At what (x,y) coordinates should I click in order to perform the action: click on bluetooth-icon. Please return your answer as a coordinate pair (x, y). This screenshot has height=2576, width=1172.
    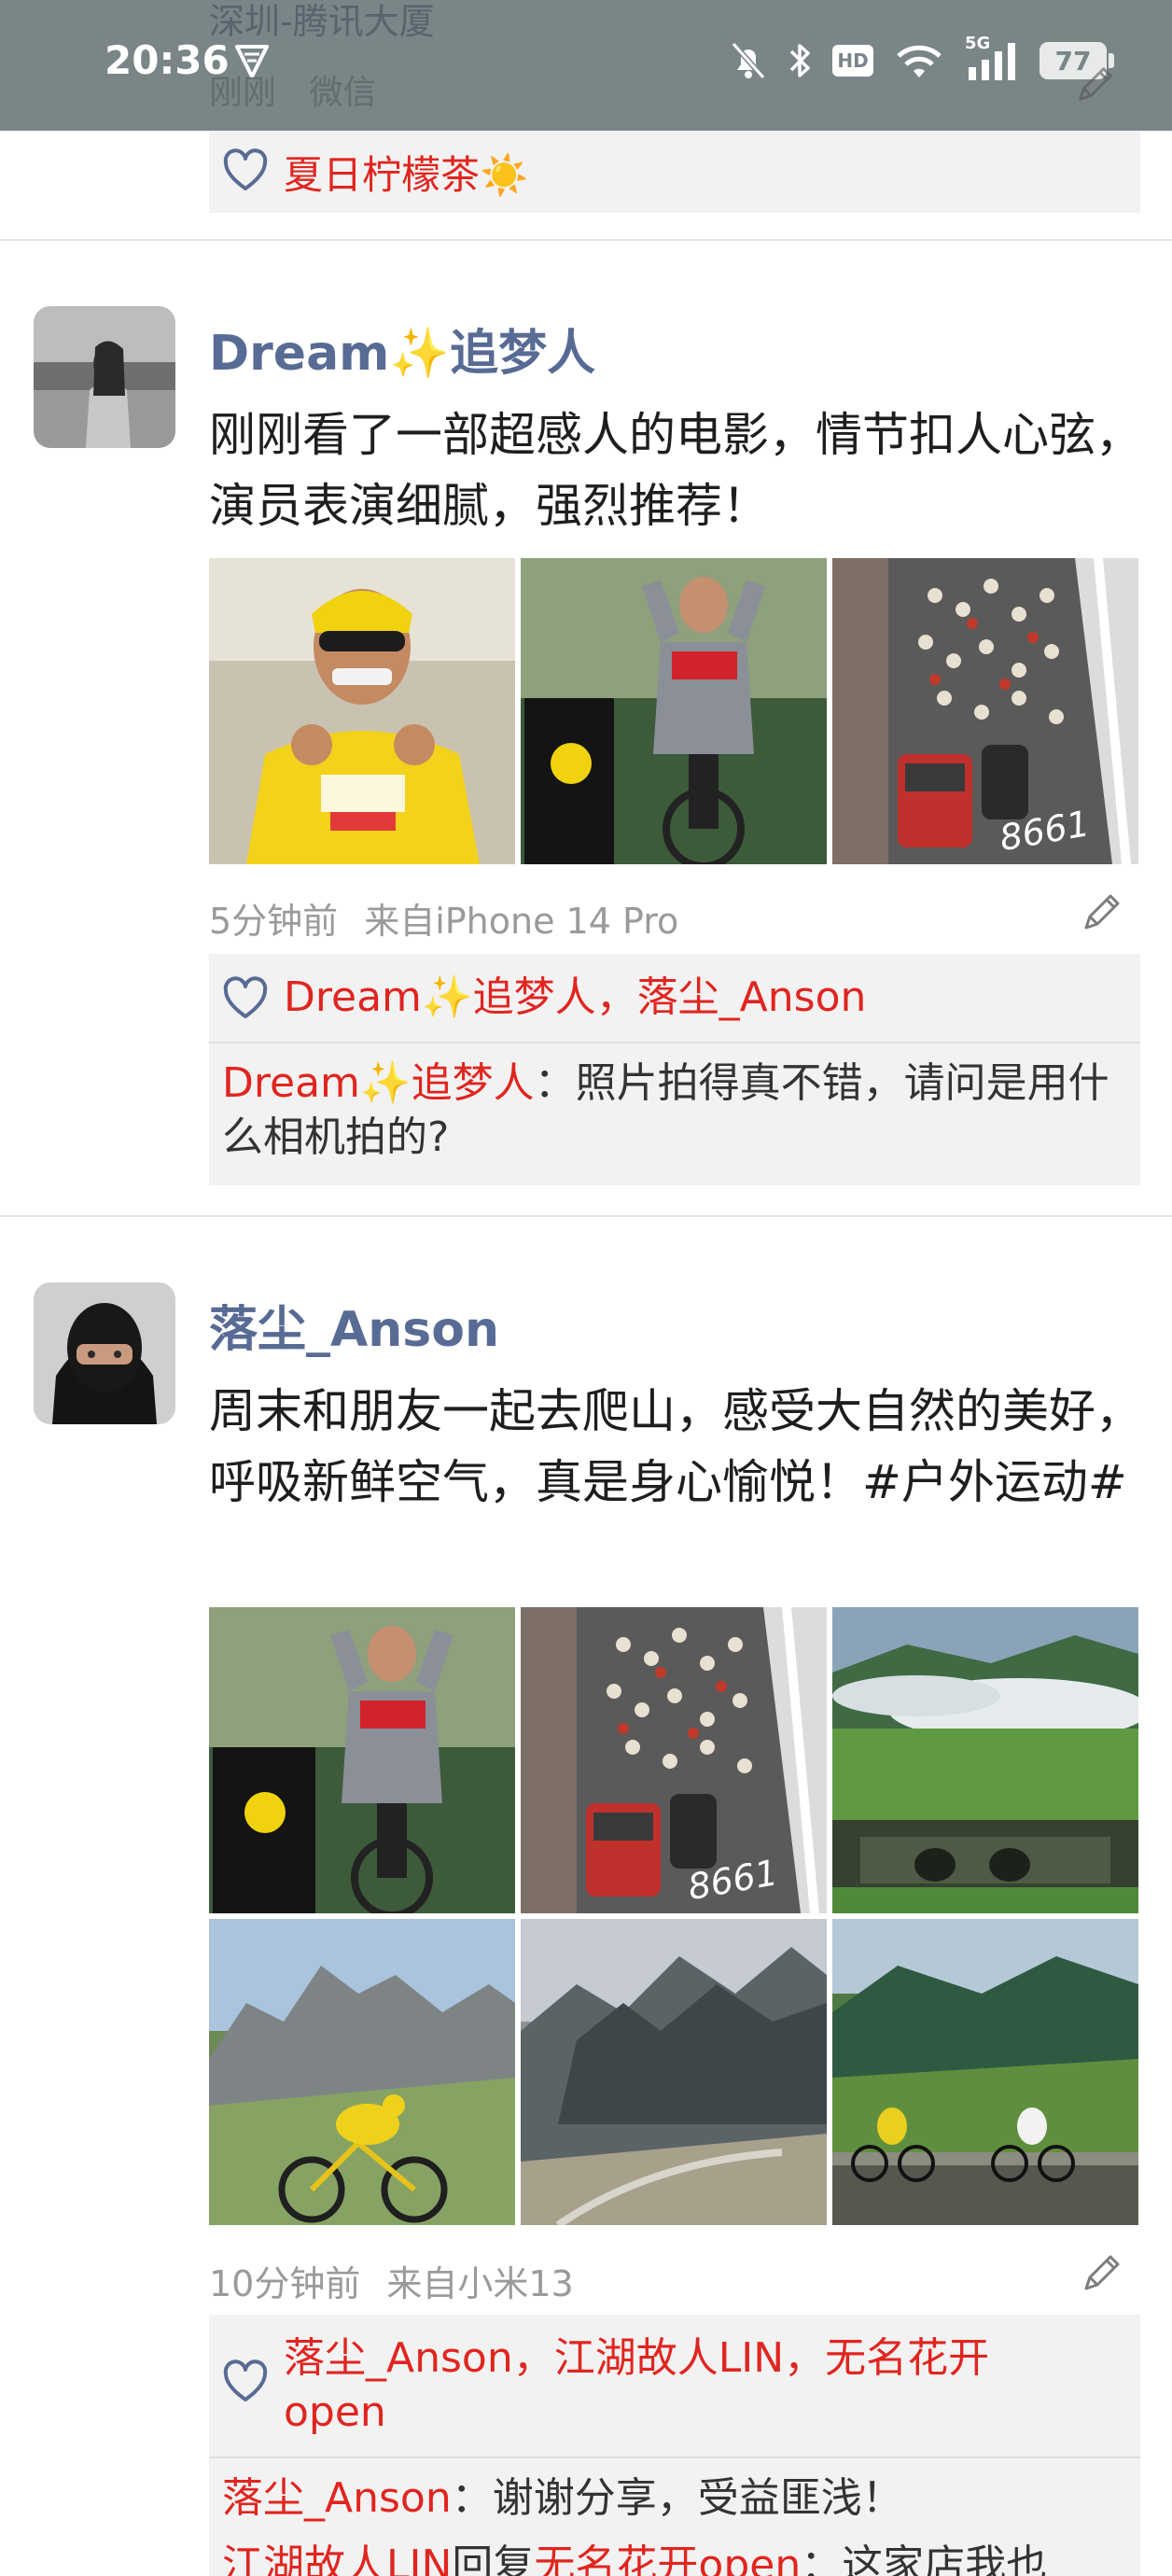
    Looking at the image, I should click on (799, 60).